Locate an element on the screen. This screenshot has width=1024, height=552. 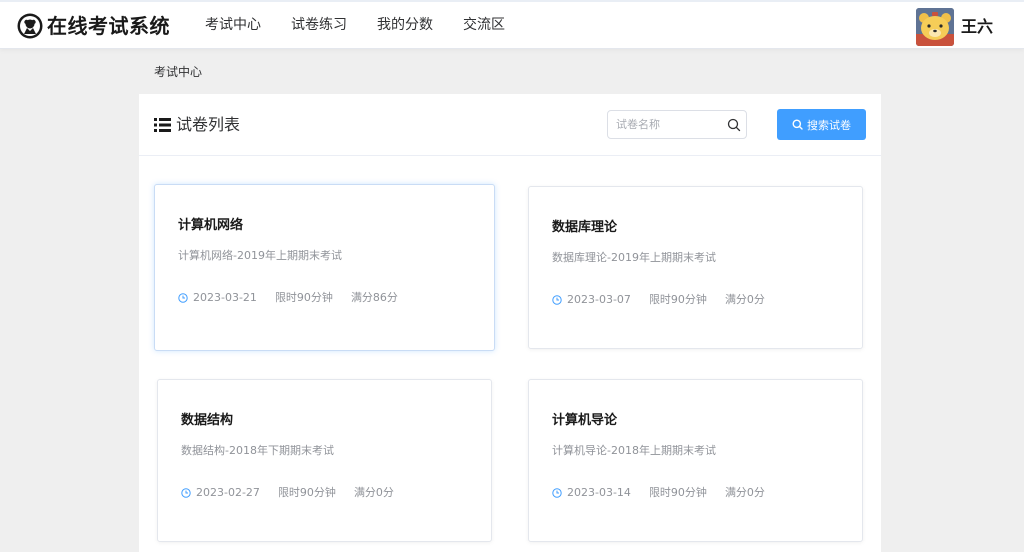
nav-item-exam-center: 考试中心 is located at coordinates (233, 25).